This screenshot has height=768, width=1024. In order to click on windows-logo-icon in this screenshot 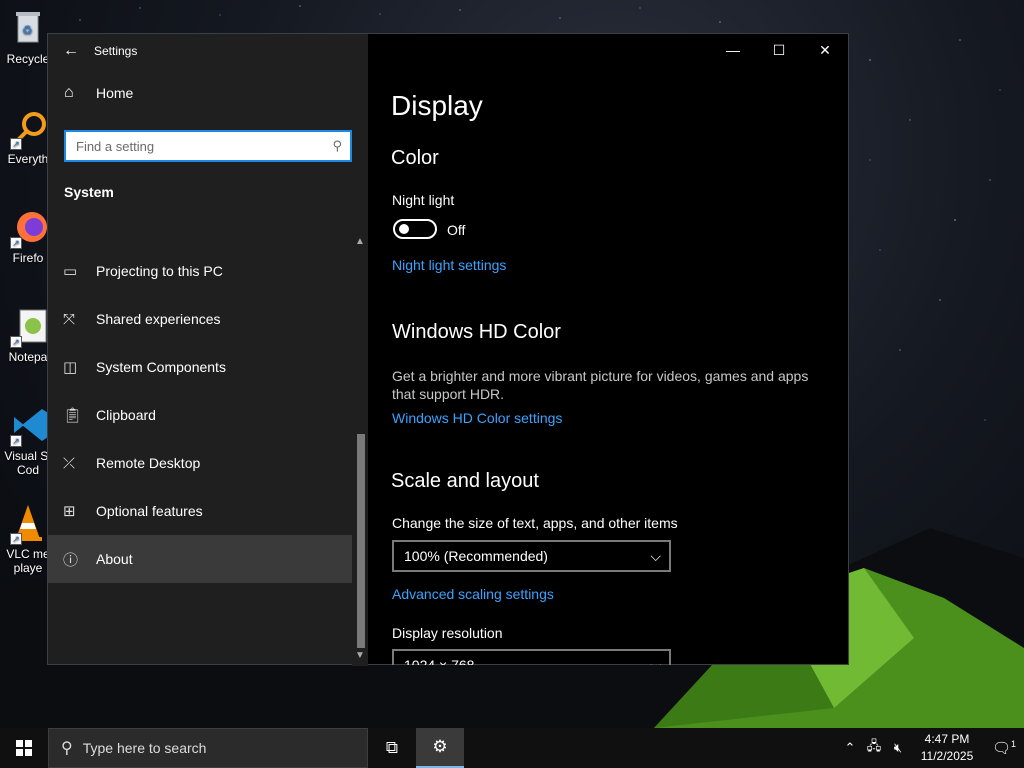, I will do `click(24, 748)`.